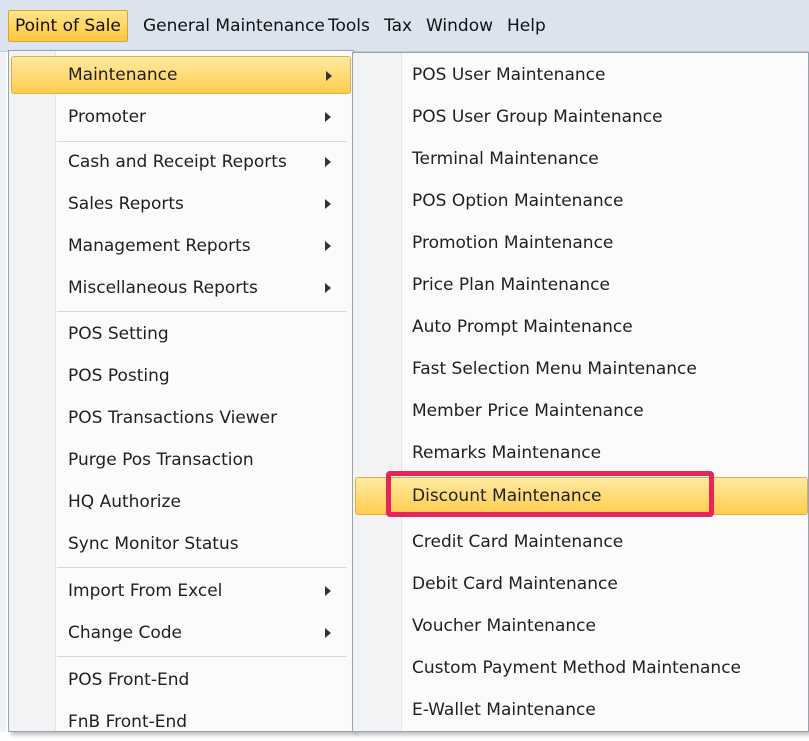 The height and width of the screenshot is (741, 809). I want to click on menu-item-label: Price Plan Maintenance, so click(511, 285).